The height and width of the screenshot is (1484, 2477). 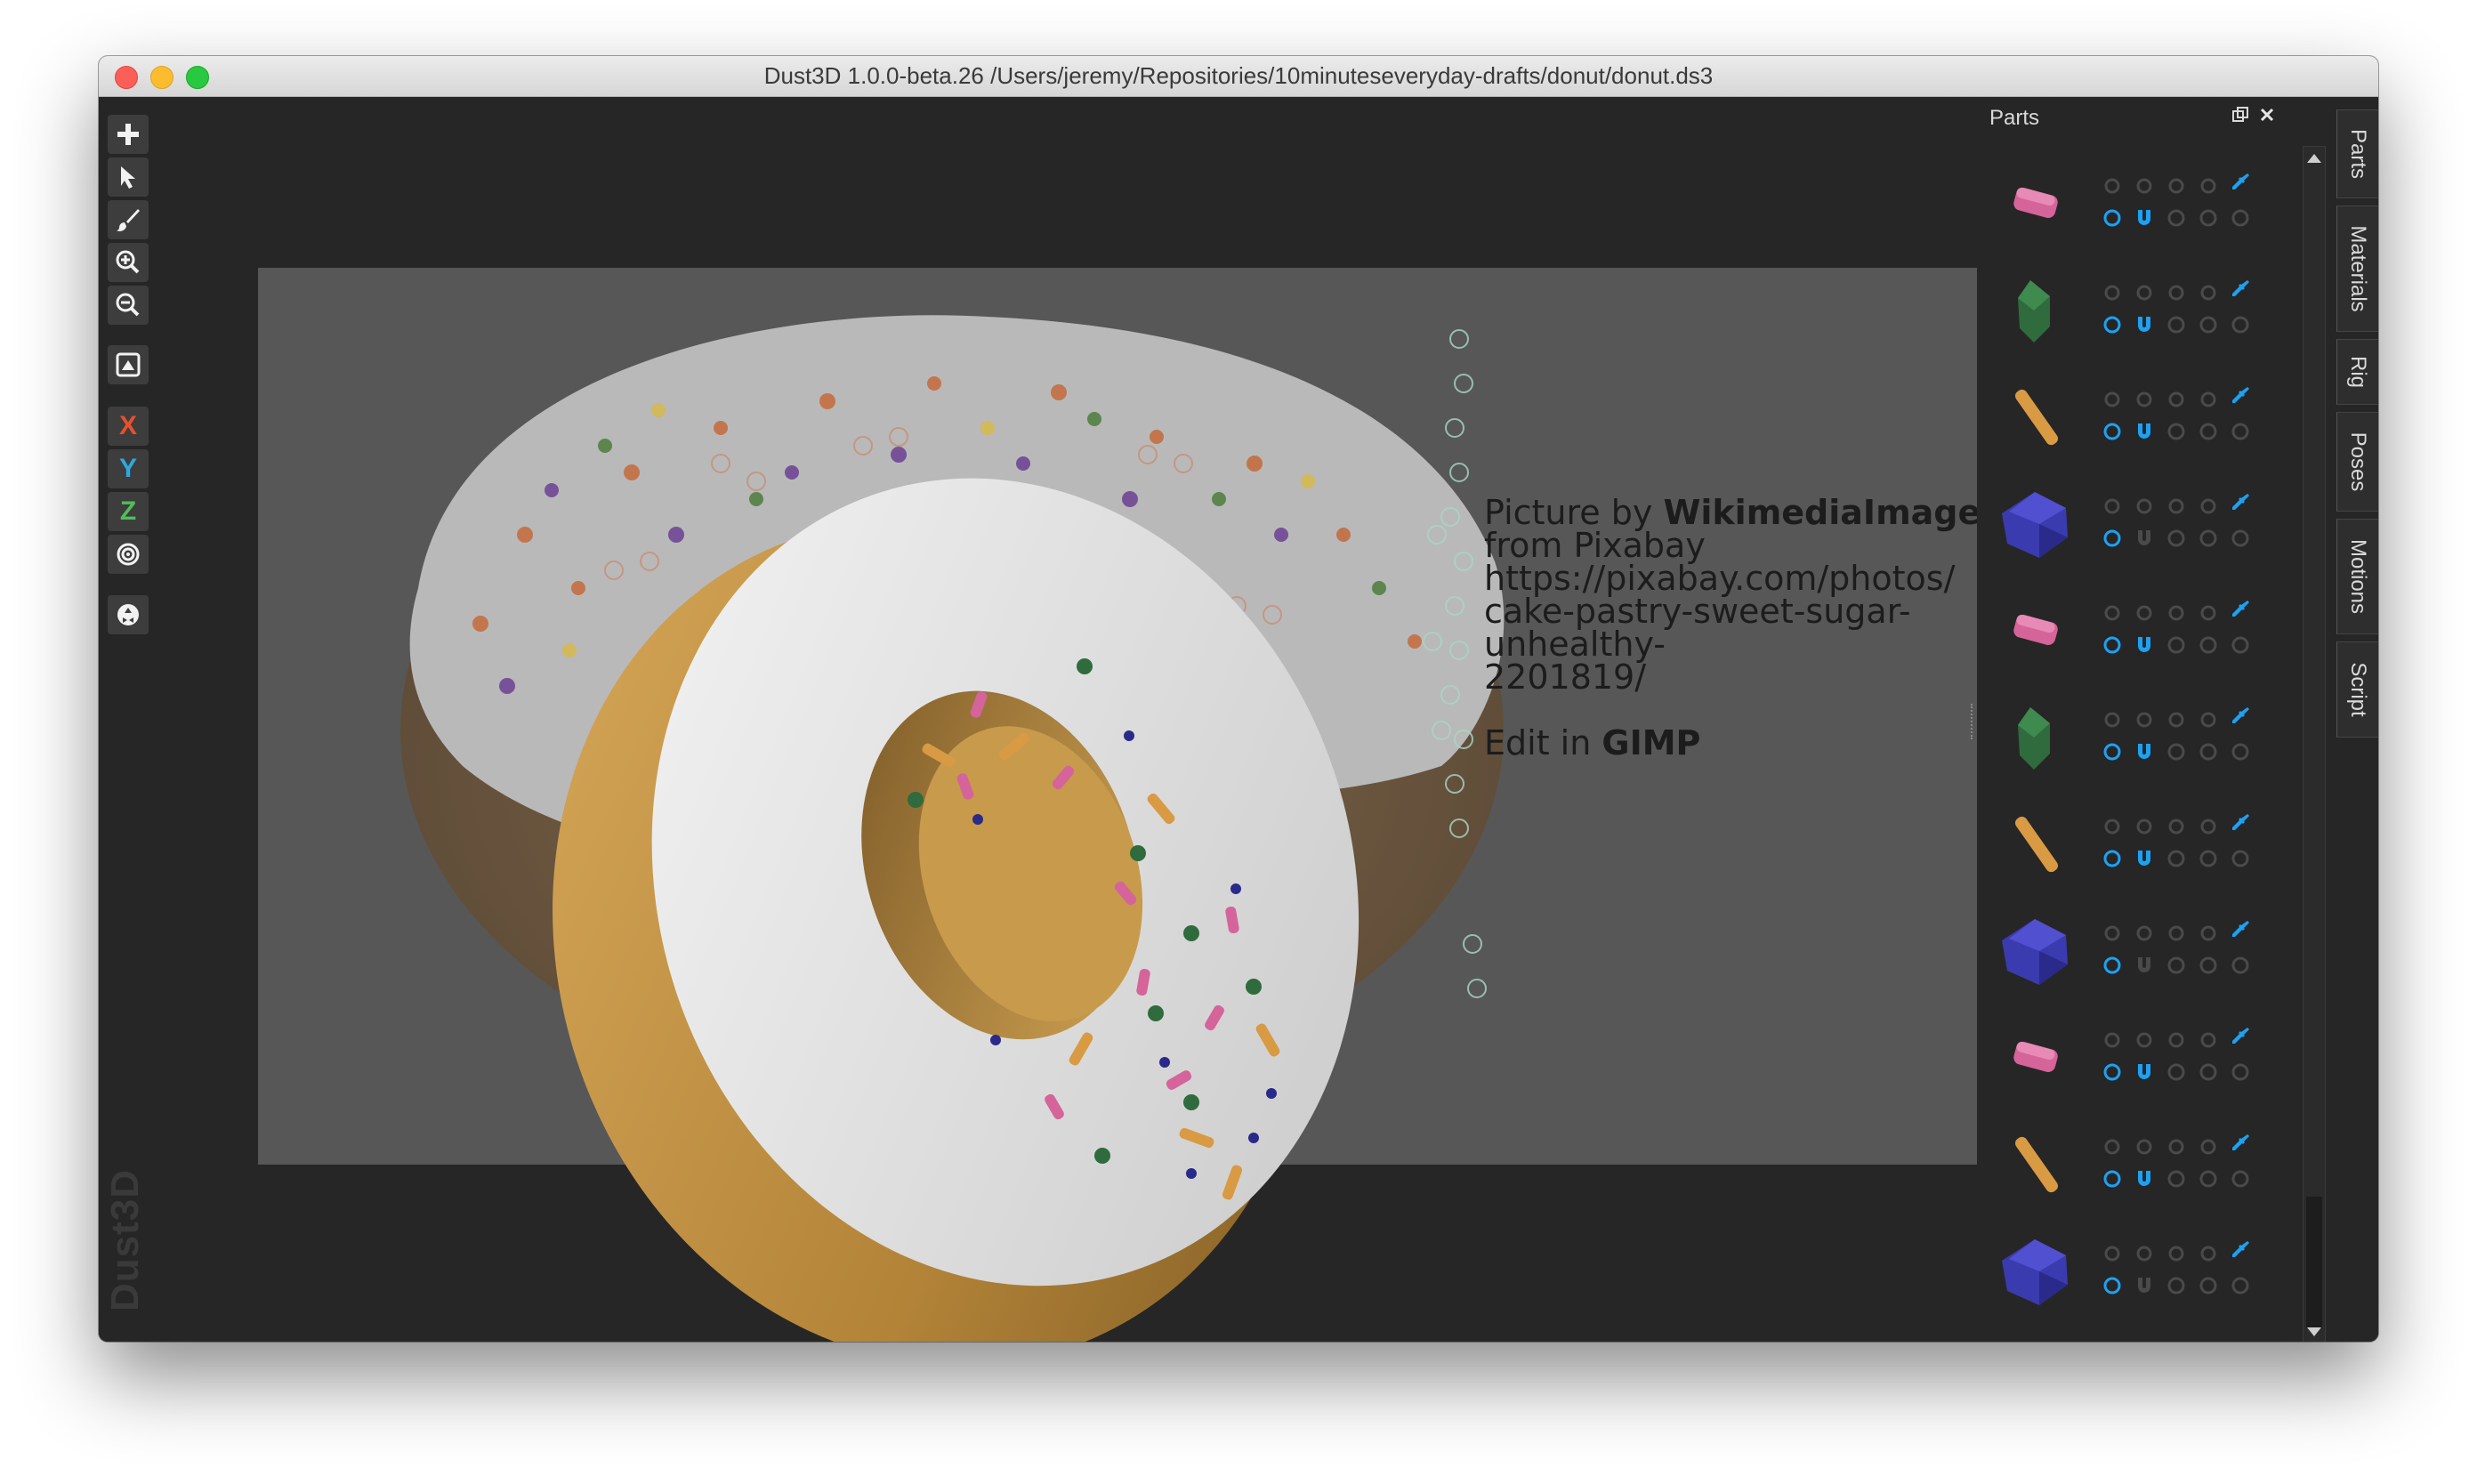 I want to click on zoom-out-button, so click(x=128, y=305).